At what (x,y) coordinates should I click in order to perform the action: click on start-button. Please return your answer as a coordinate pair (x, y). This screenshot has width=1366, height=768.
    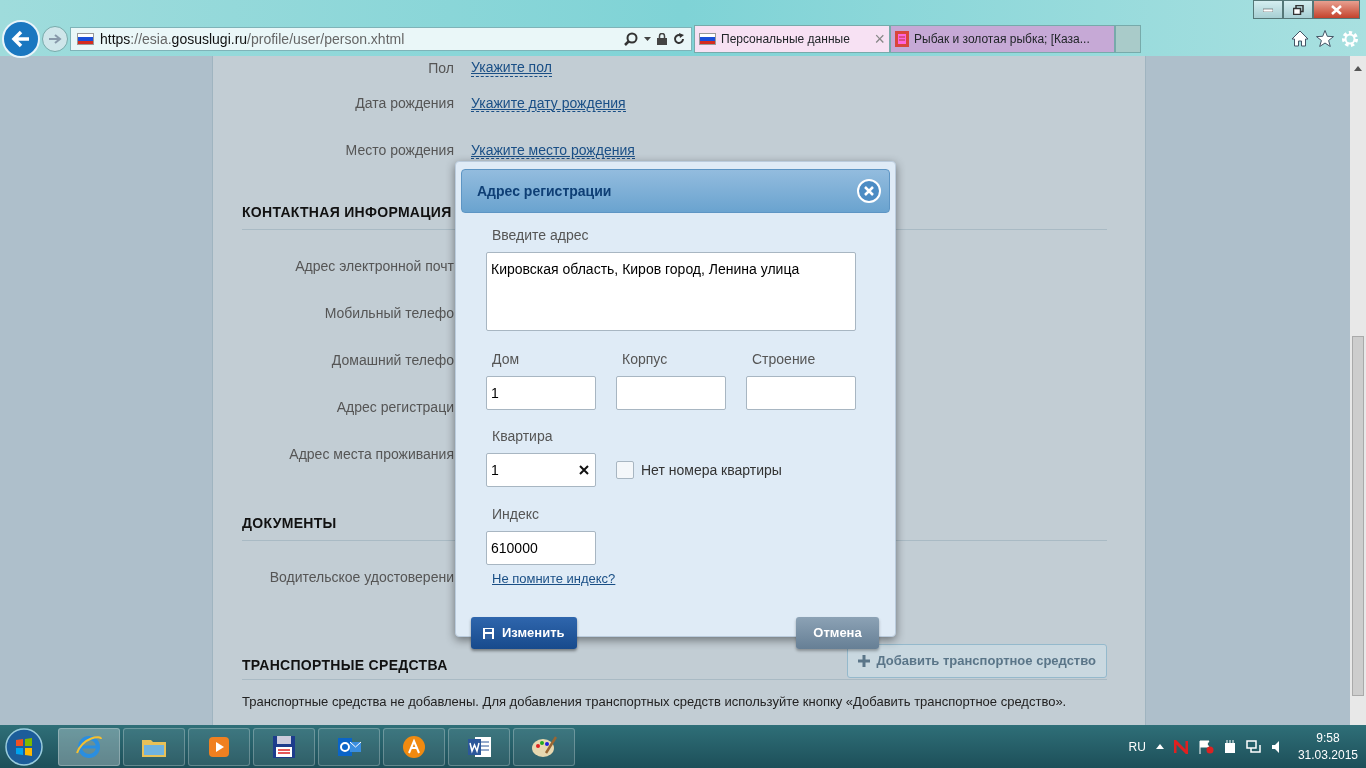
    Looking at the image, I should click on (24, 746).